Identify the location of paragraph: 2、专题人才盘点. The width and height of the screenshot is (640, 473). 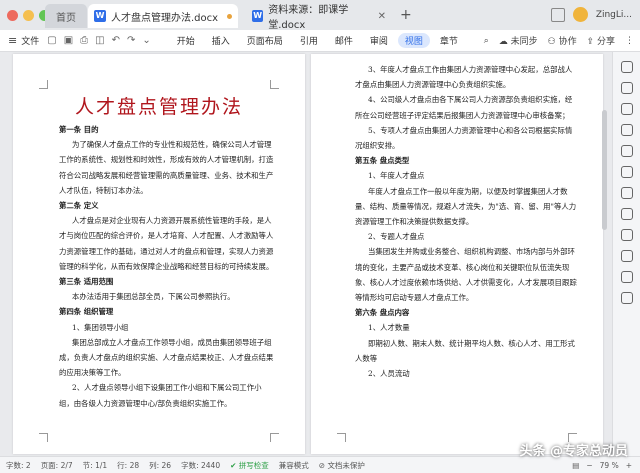
(396, 237).